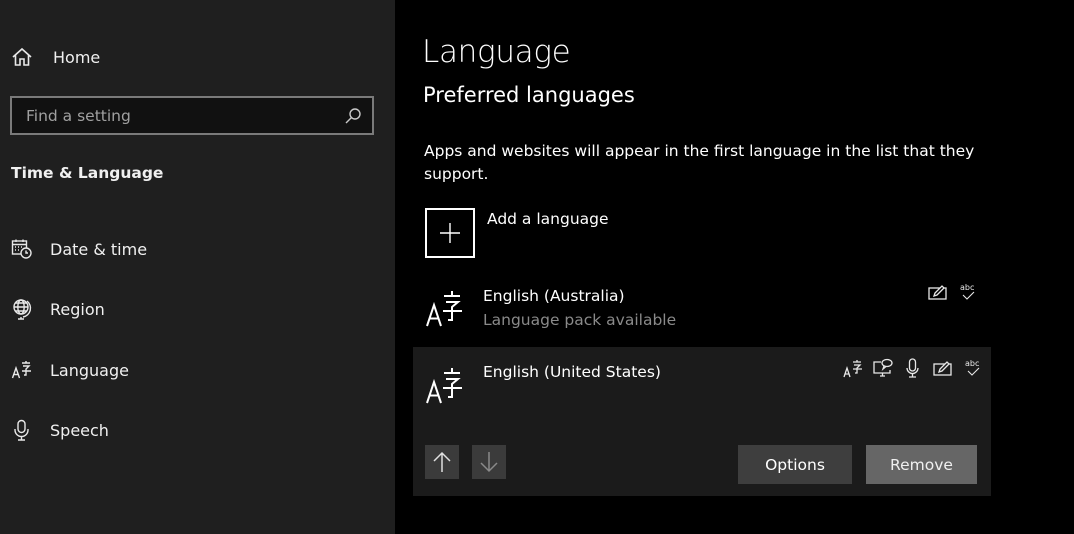 This screenshot has width=1074, height=534. Describe the element at coordinates (883, 367) in the screenshot. I see `display-language-icon` at that location.